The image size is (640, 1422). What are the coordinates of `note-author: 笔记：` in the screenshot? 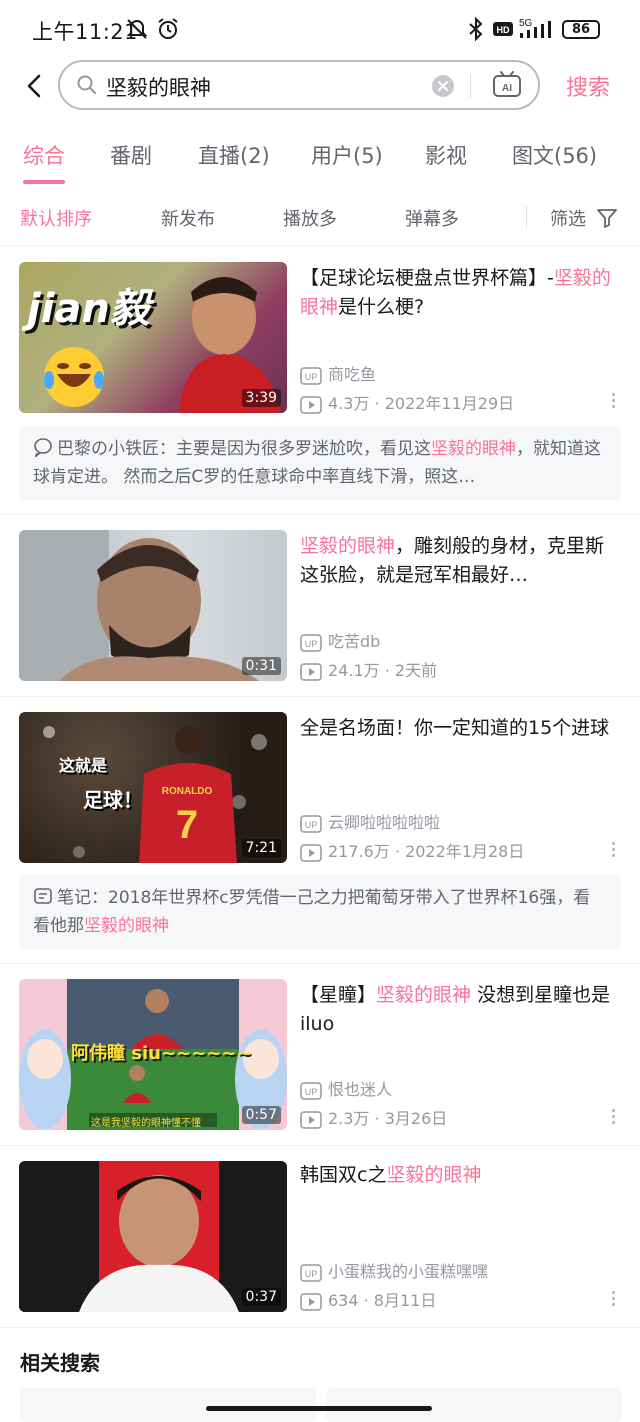 It's located at (82, 898).